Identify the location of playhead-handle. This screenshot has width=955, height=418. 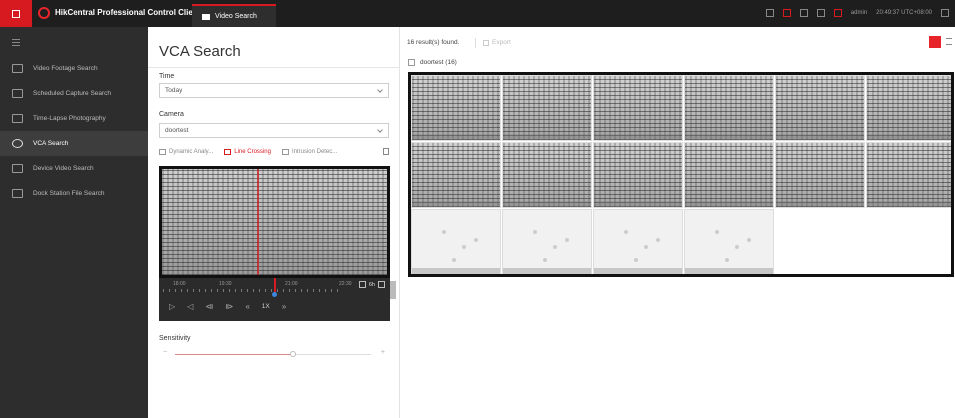
(274, 294).